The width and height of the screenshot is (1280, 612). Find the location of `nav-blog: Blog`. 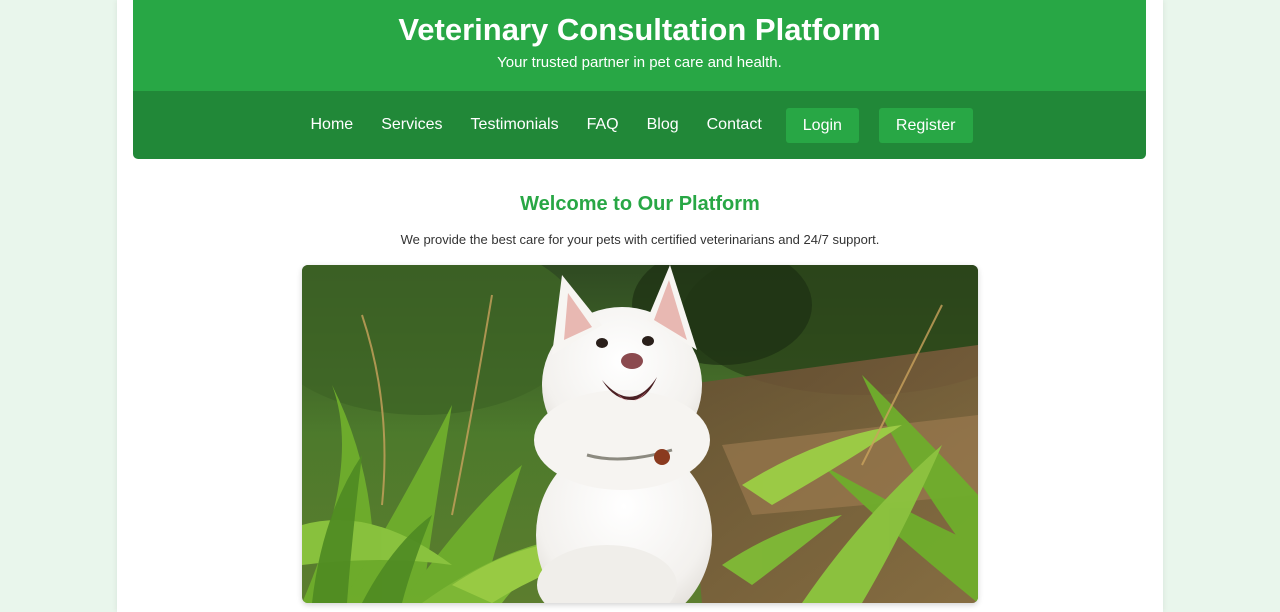

nav-blog: Blog is located at coordinates (663, 125).